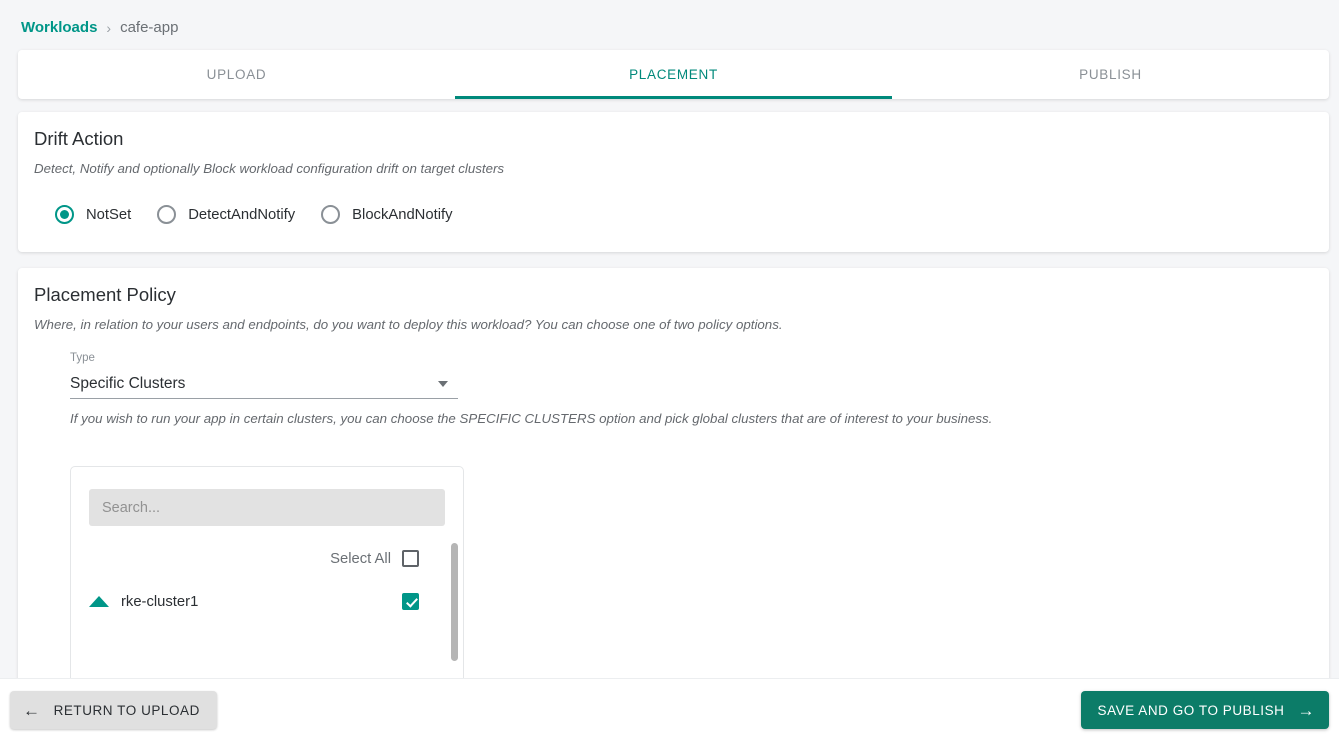  I want to click on tab-upload: UPLOAD, so click(236, 74).